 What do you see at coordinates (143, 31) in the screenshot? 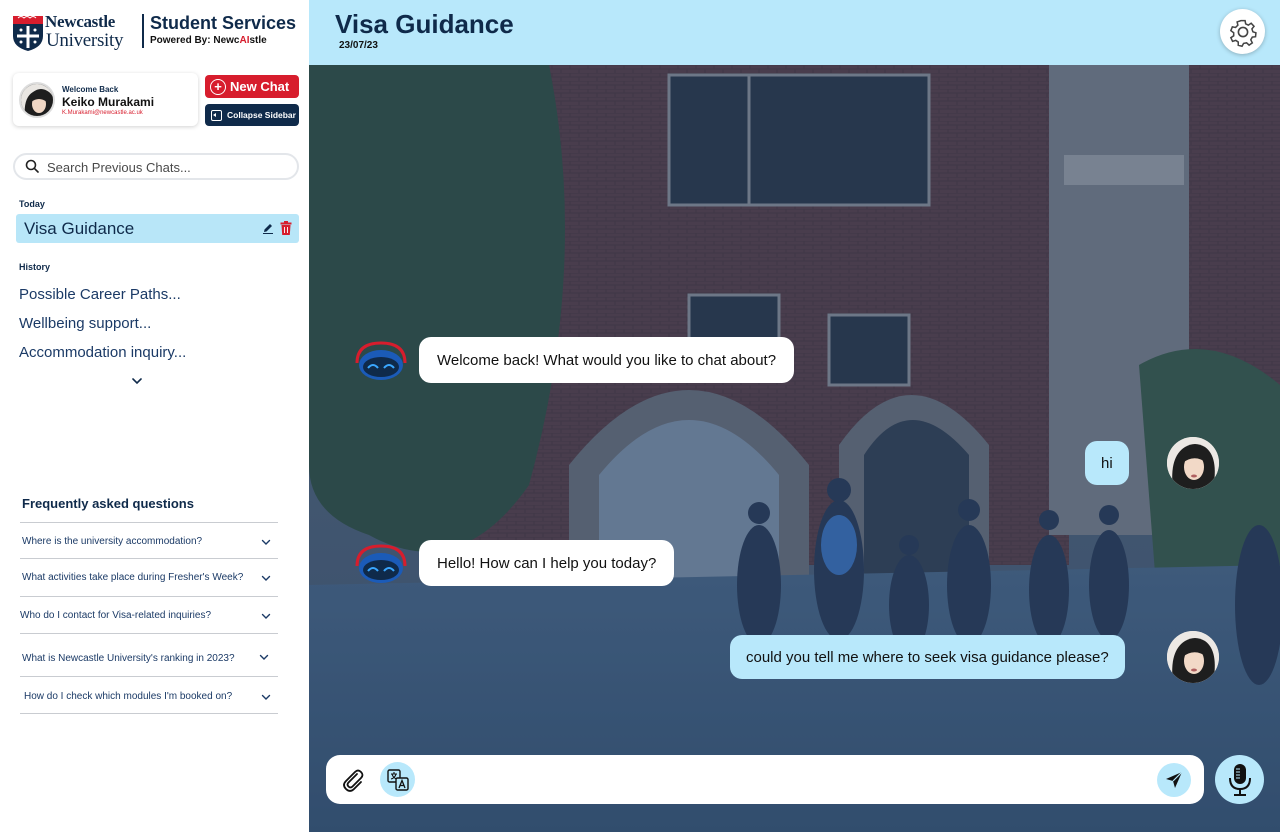
I see `brand-divider` at bounding box center [143, 31].